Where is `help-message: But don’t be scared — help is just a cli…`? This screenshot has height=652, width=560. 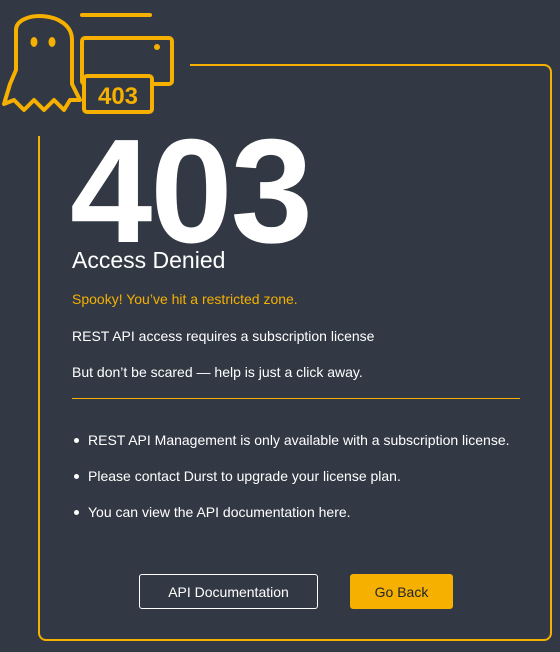 help-message: But don’t be scared — help is just a cli… is located at coordinates (217, 372).